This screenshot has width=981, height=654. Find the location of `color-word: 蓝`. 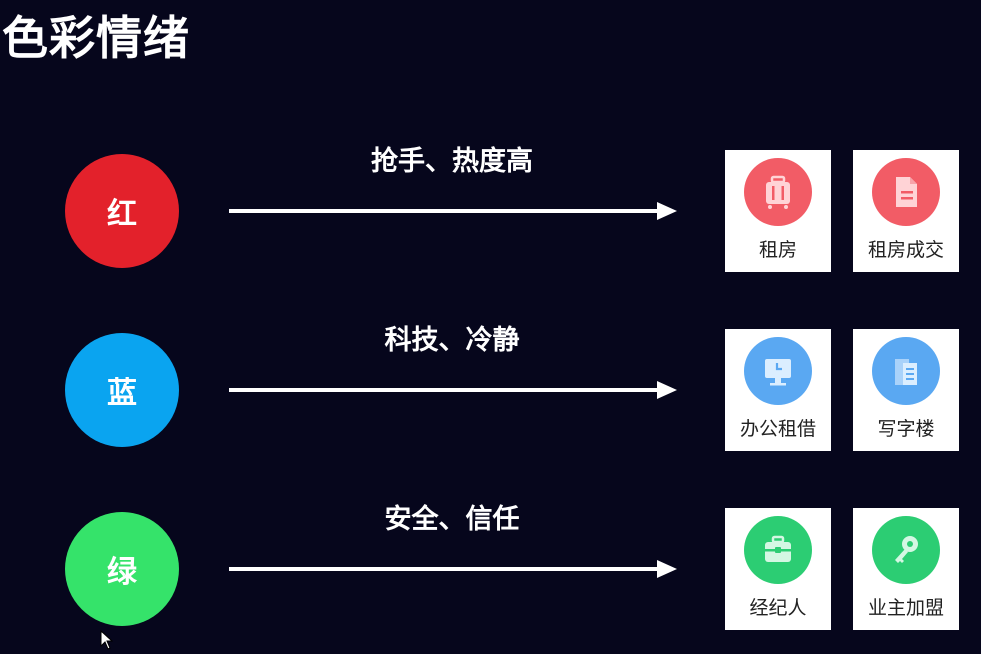

color-word: 蓝 is located at coordinates (122, 393).